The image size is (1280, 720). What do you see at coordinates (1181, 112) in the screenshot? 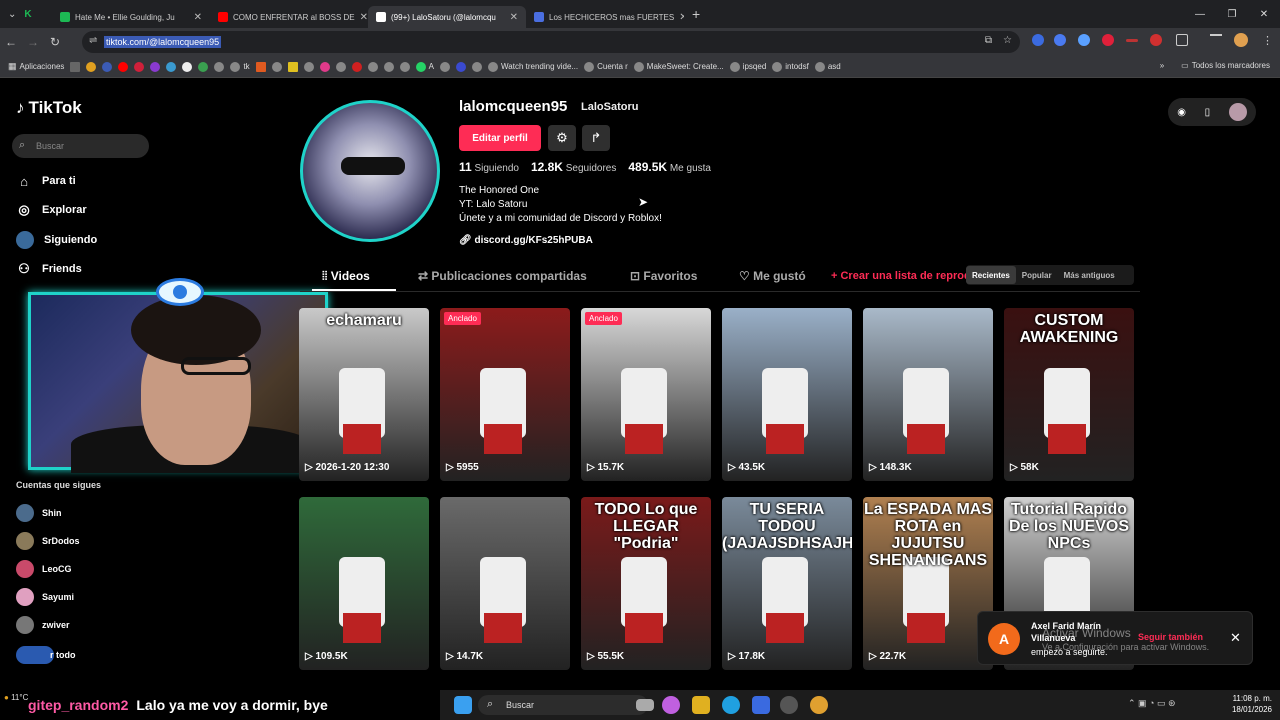
I see `compass-icon: ◉` at bounding box center [1181, 112].